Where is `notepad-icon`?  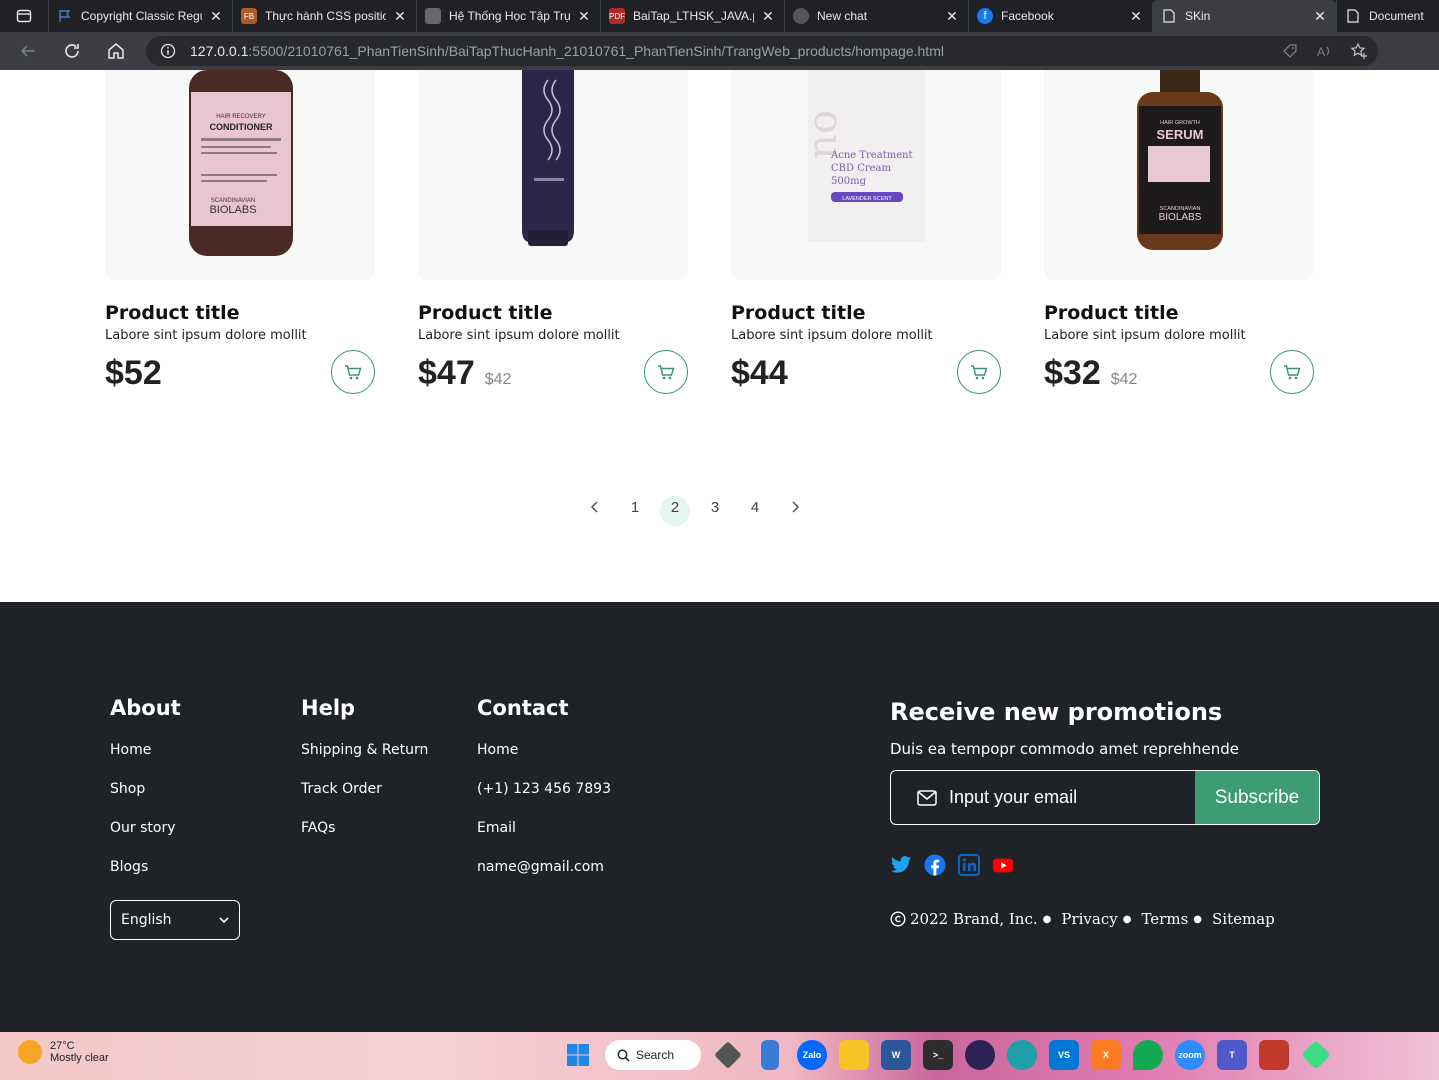
notepad-icon is located at coordinates (770, 1055).